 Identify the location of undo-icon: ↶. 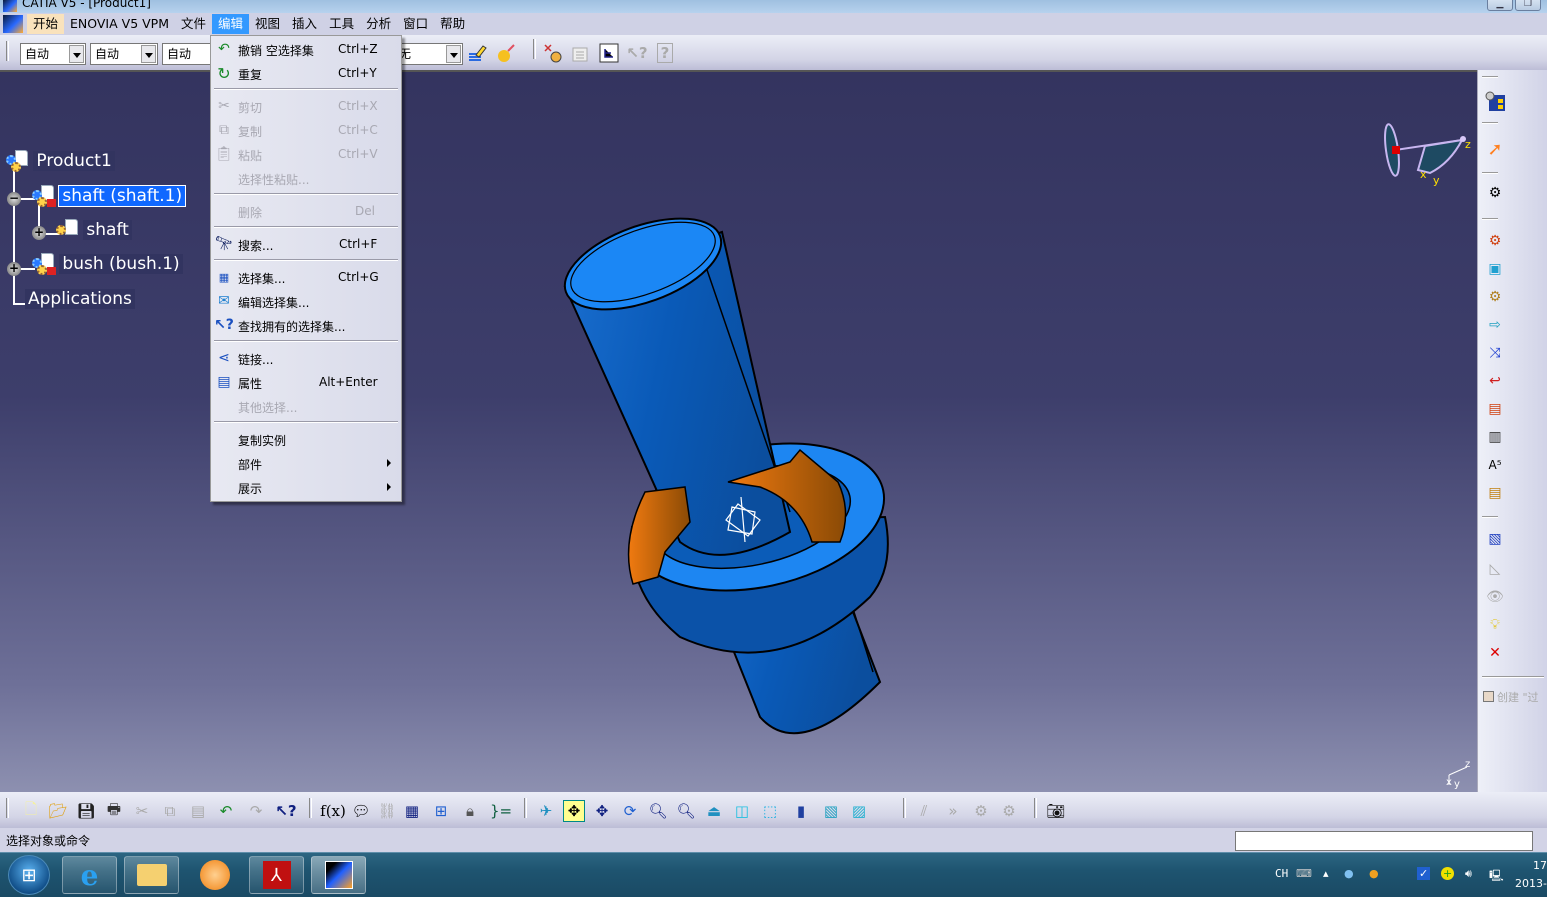
(226, 811).